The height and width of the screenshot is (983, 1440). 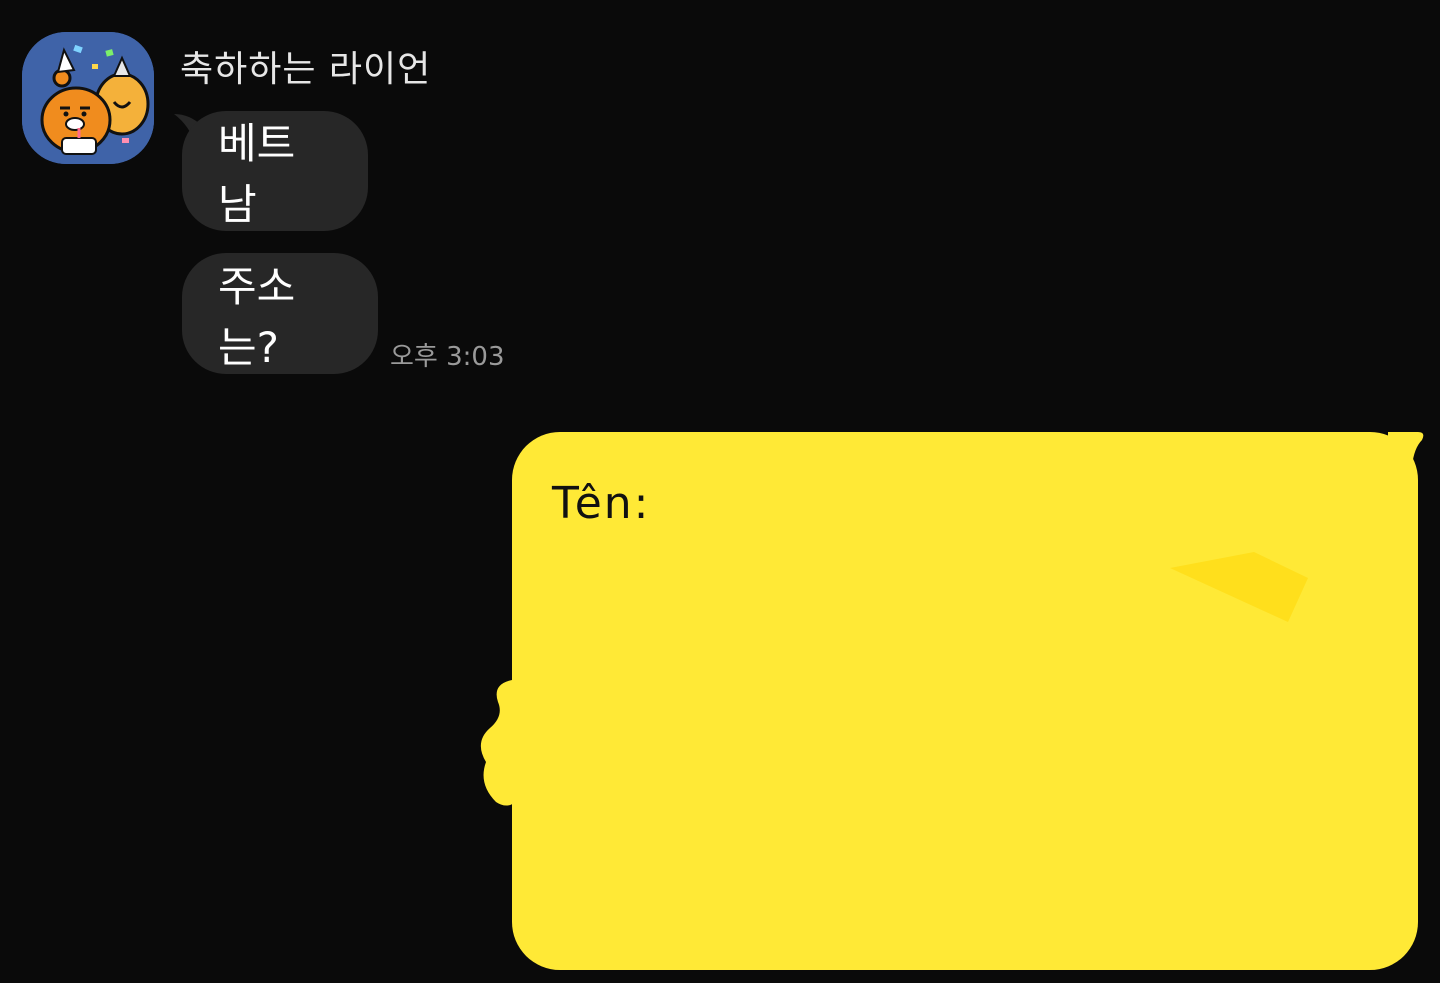 I want to click on message-text: 베트남, so click(x=257, y=174).